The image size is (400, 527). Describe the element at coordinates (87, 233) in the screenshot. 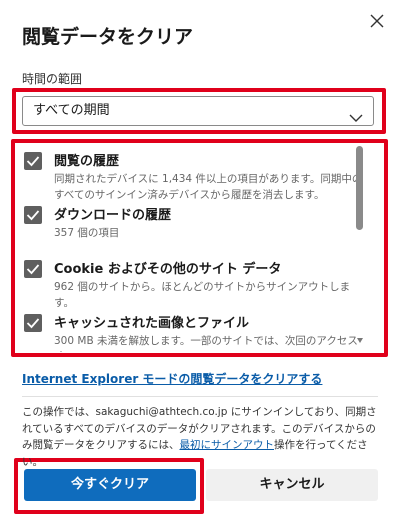

I see `item-description: 357 個の項目` at that location.